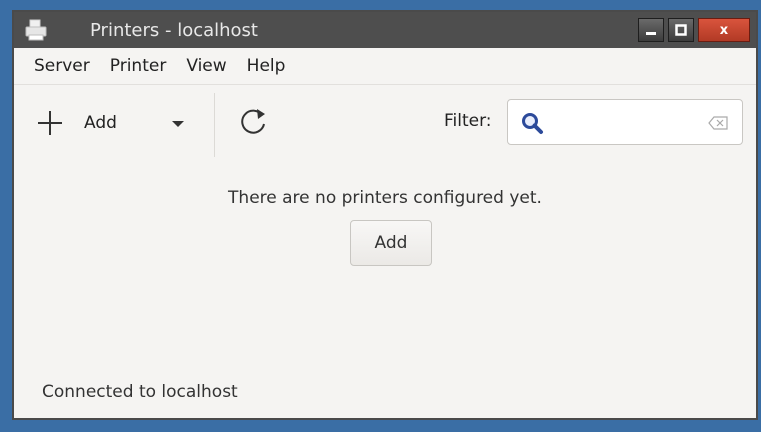  I want to click on toolbar-separator, so click(214, 125).